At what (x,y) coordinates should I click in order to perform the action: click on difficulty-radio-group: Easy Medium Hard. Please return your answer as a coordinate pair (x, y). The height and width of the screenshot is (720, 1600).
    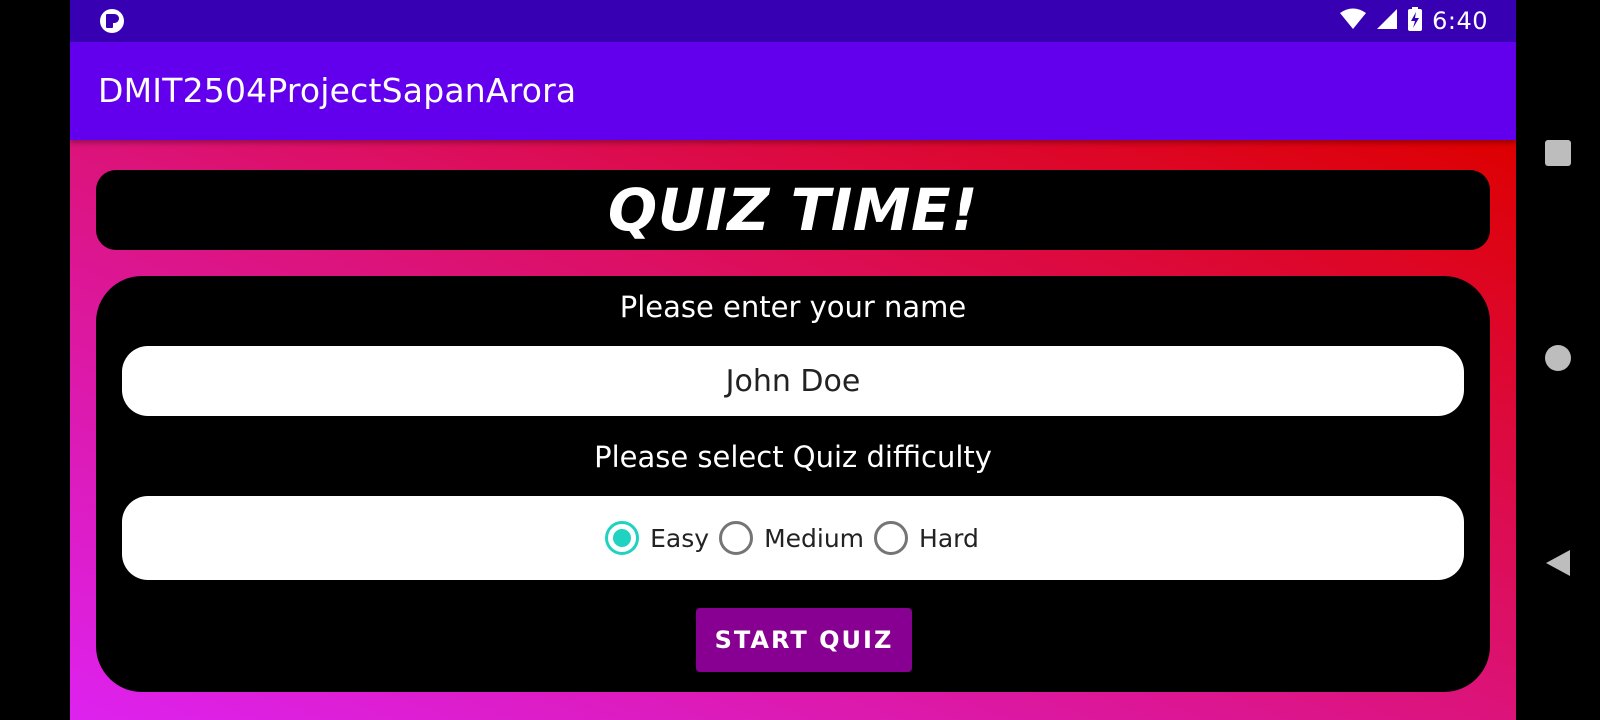
    Looking at the image, I should click on (793, 538).